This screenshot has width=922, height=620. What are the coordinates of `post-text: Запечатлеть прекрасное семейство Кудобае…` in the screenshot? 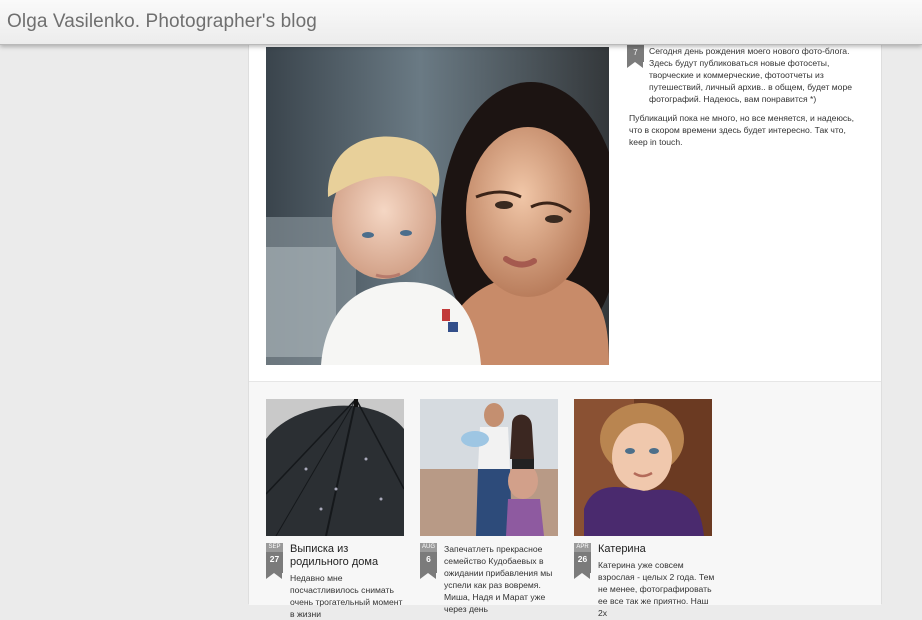 It's located at (503, 579).